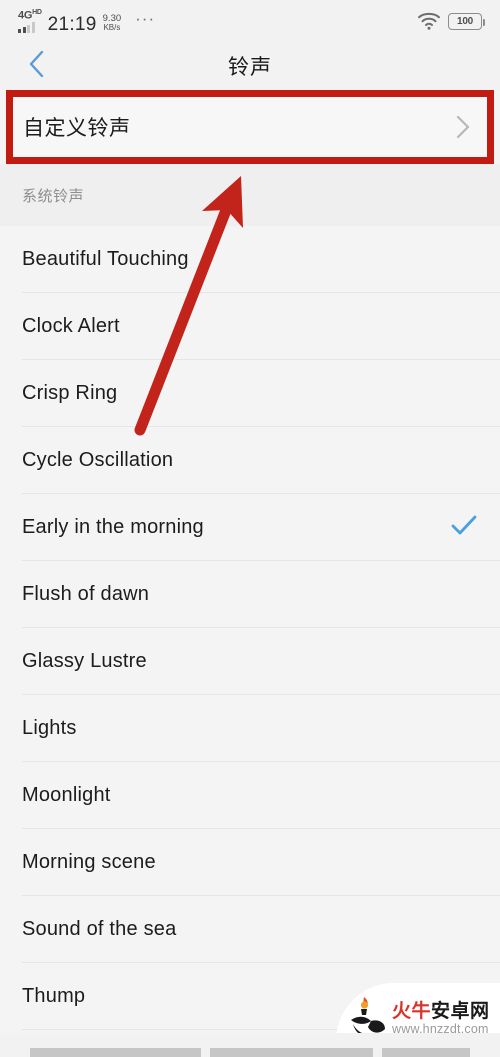 This screenshot has height=1057, width=500. What do you see at coordinates (49, 728) in the screenshot?
I see `ringtone-name: Lights` at bounding box center [49, 728].